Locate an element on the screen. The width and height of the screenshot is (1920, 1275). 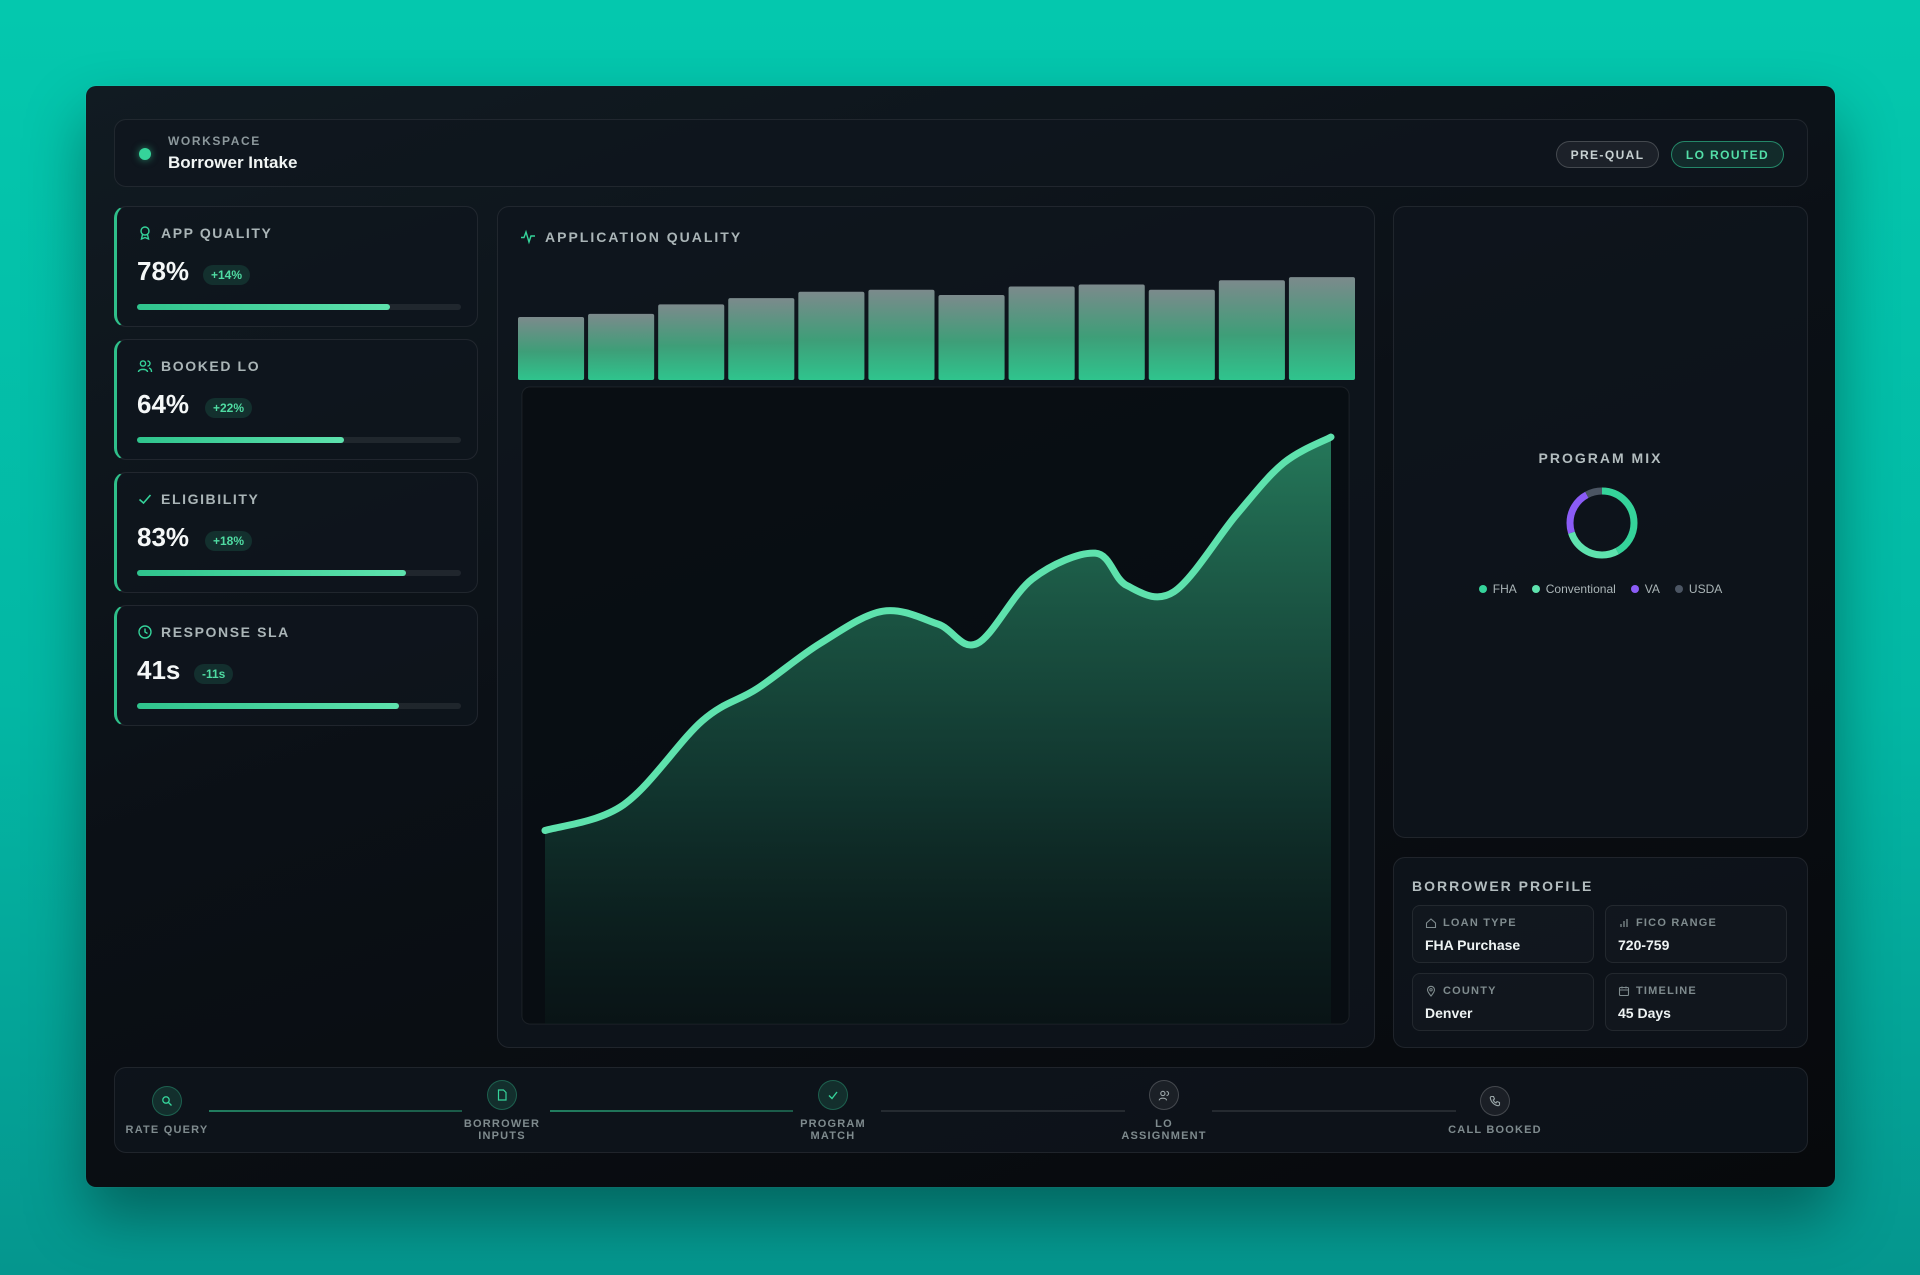
metric-card-eligibility: ELIGIBILITY 83% +18% is located at coordinates (296, 532).